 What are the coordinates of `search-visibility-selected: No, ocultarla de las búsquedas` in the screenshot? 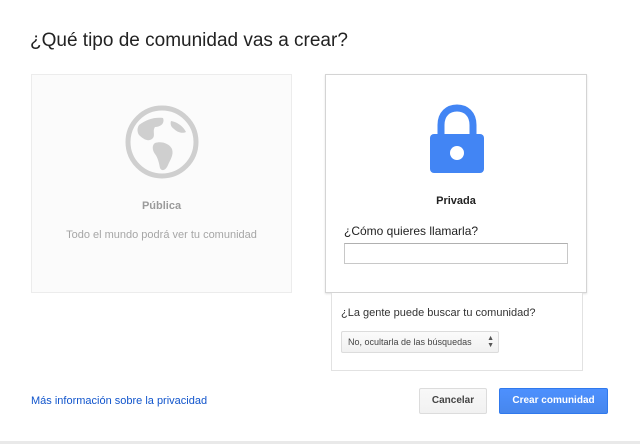 It's located at (410, 342).